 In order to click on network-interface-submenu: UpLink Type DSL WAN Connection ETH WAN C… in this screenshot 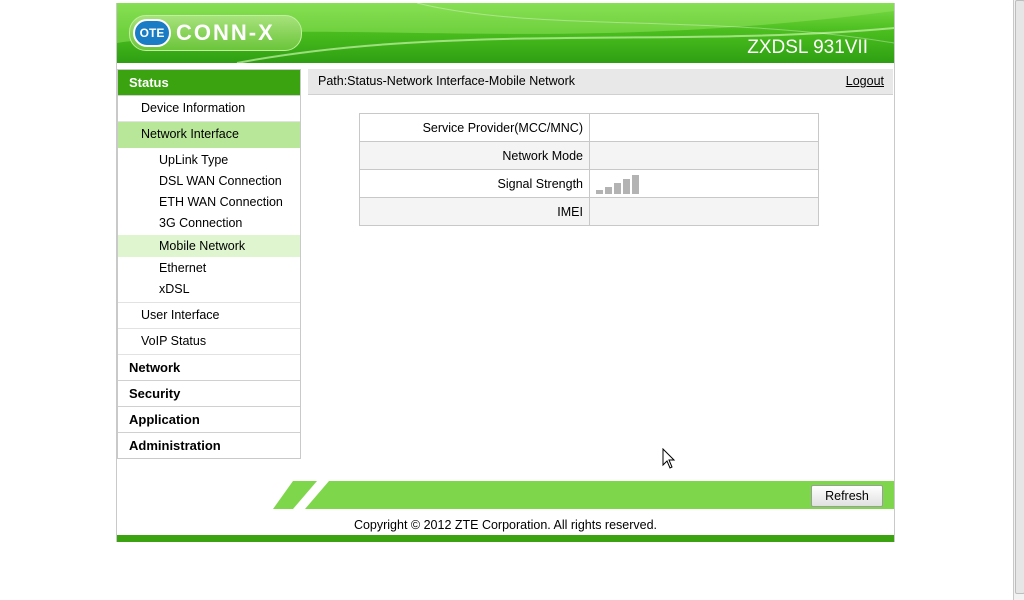, I will do `click(209, 225)`.